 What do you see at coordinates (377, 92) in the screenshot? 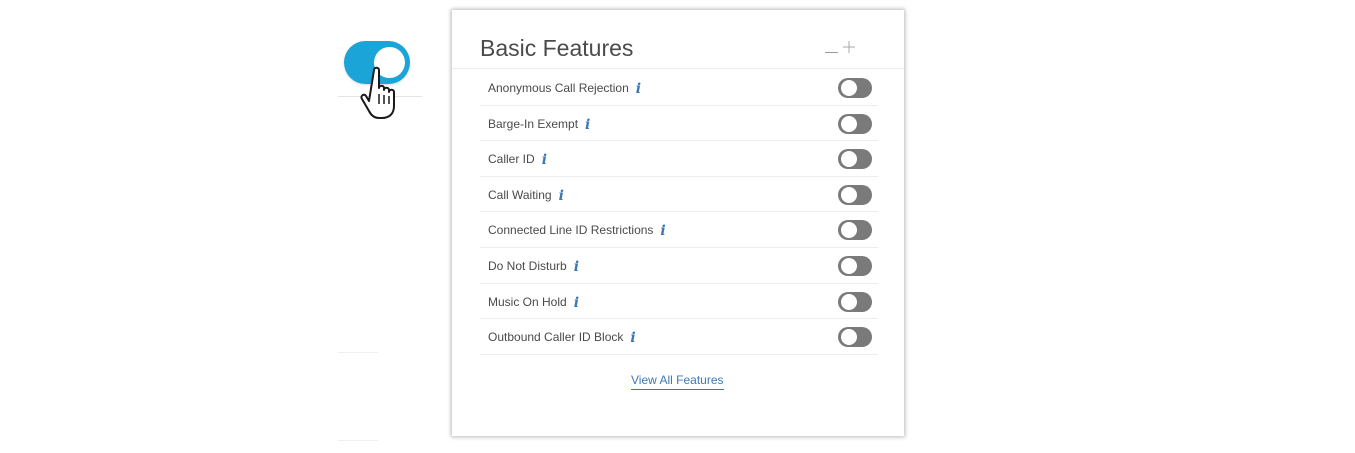
I see `hand-pointer-icon` at bounding box center [377, 92].